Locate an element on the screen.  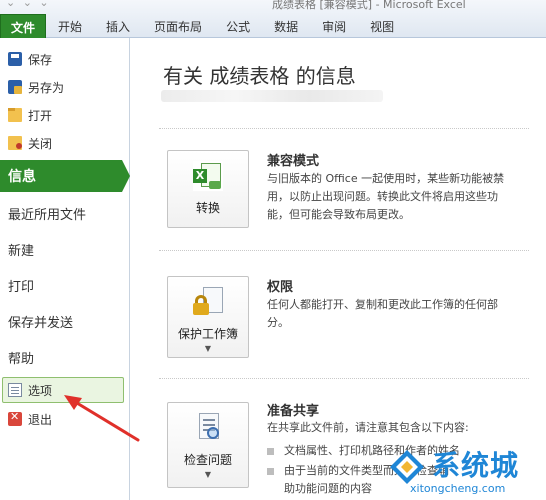
nav-info-pointer is located at coordinates (126, 176).